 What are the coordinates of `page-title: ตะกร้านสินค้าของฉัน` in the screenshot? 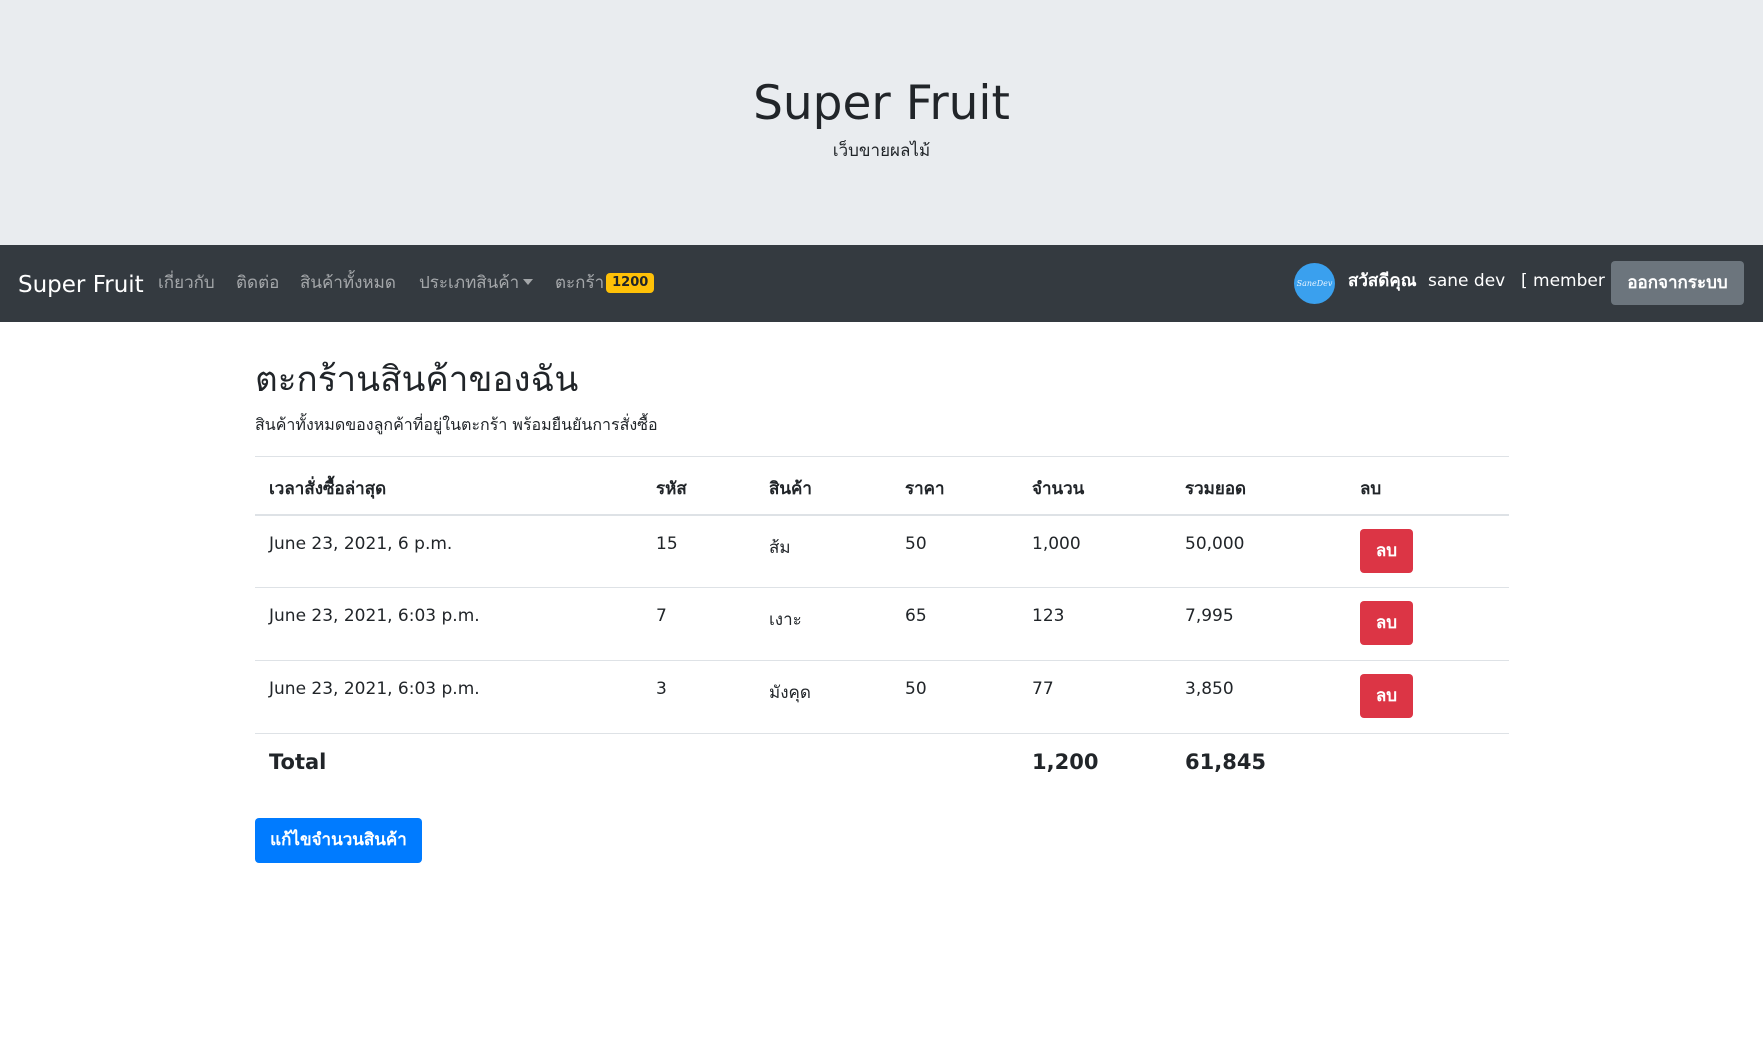 It's located at (417, 380).